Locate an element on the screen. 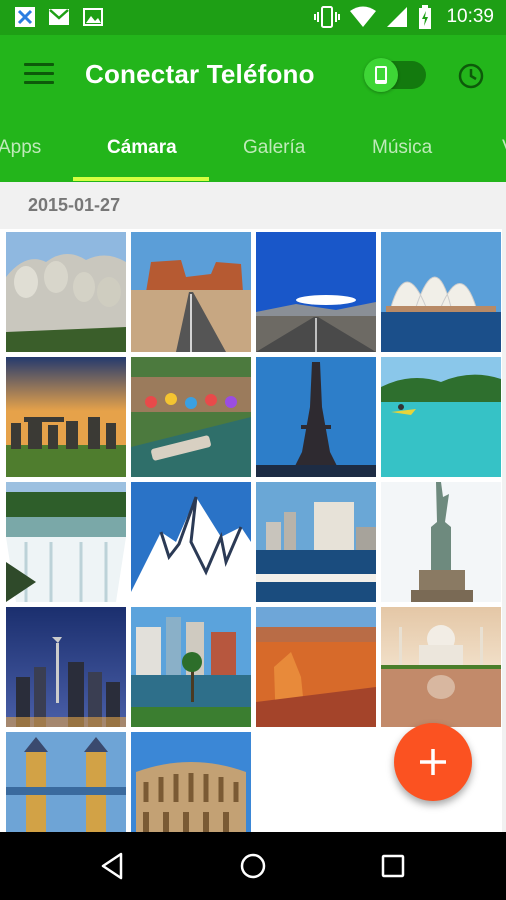 The height and width of the screenshot is (900, 506). recents-icon is located at coordinates (393, 866).